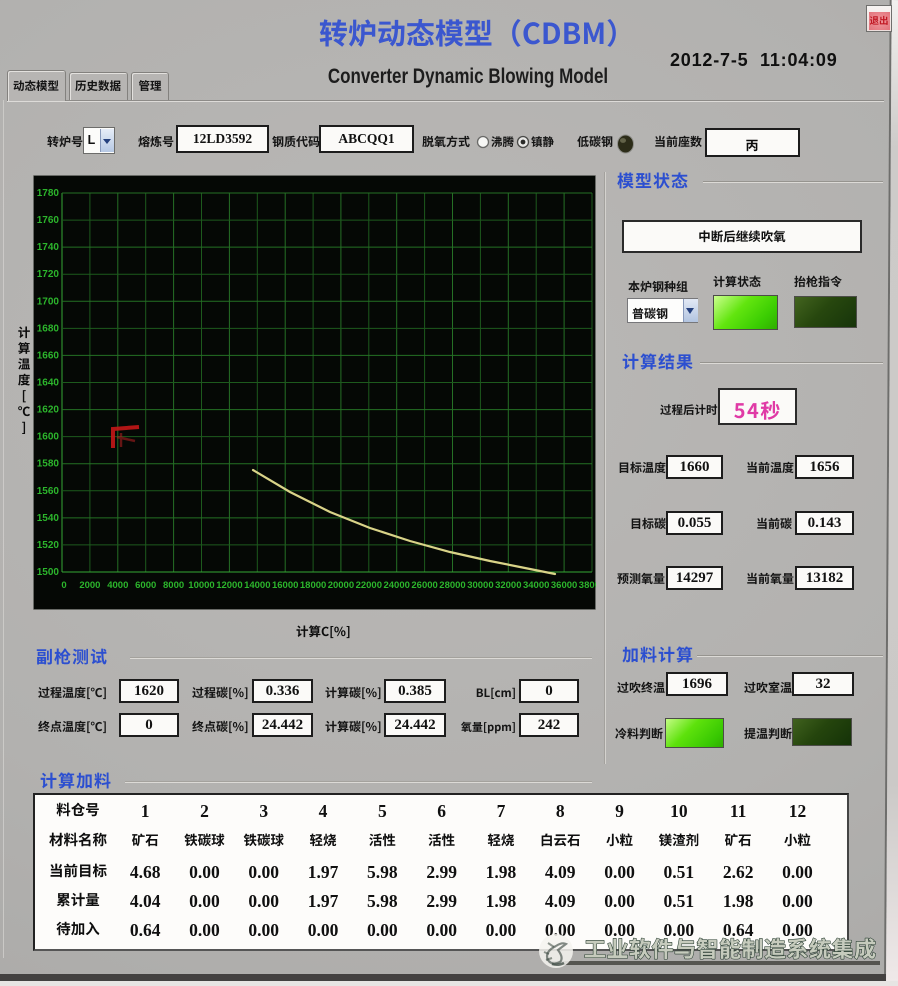  I want to click on svg-text: 30000, so click(480, 585).